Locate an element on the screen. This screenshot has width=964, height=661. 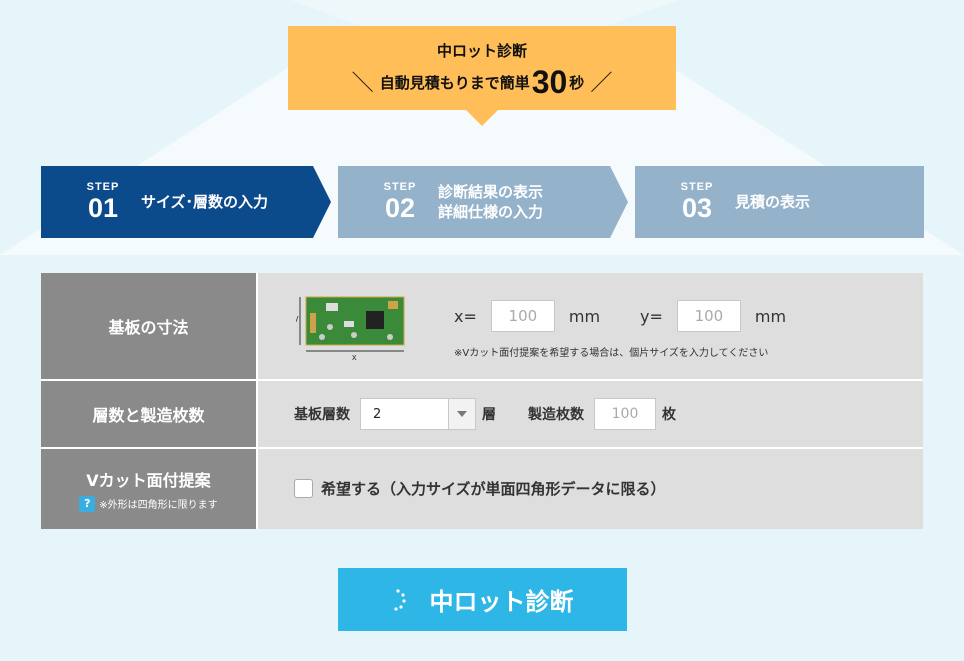
step-number: 02 is located at coordinates (400, 208).